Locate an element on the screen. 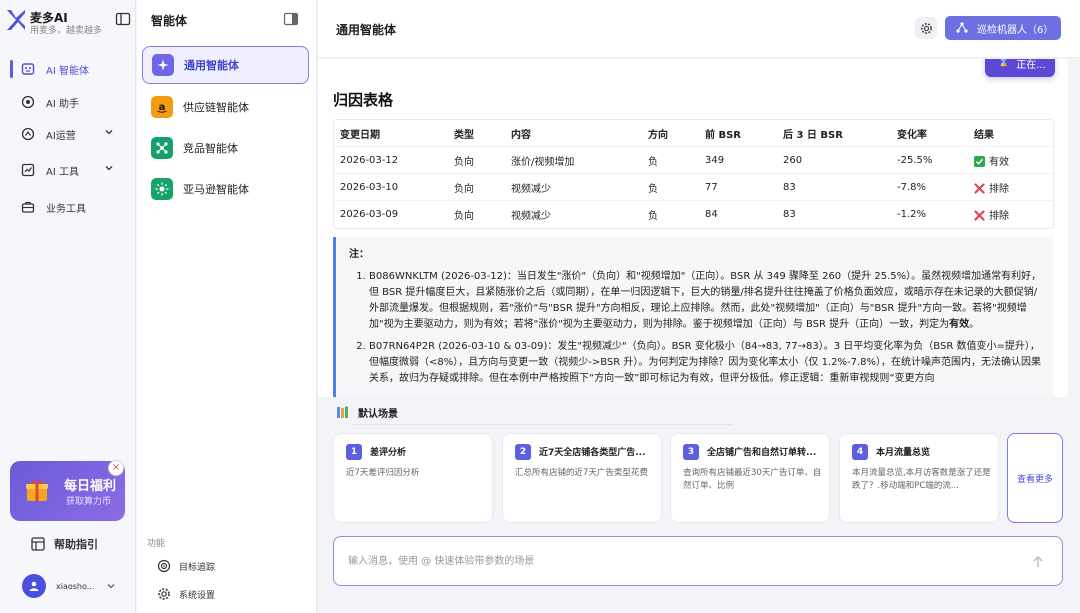 Image resolution: width=1080 pixels, height=613 pixels. default-scenarios-header: 默认场景 is located at coordinates (367, 412).